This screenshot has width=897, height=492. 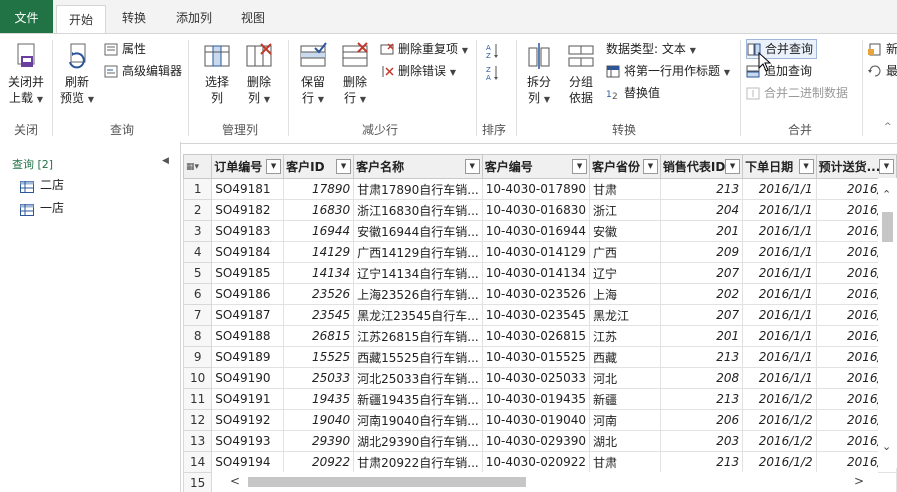 I want to click on scroll-down-icon: ⌄, so click(x=886, y=446).